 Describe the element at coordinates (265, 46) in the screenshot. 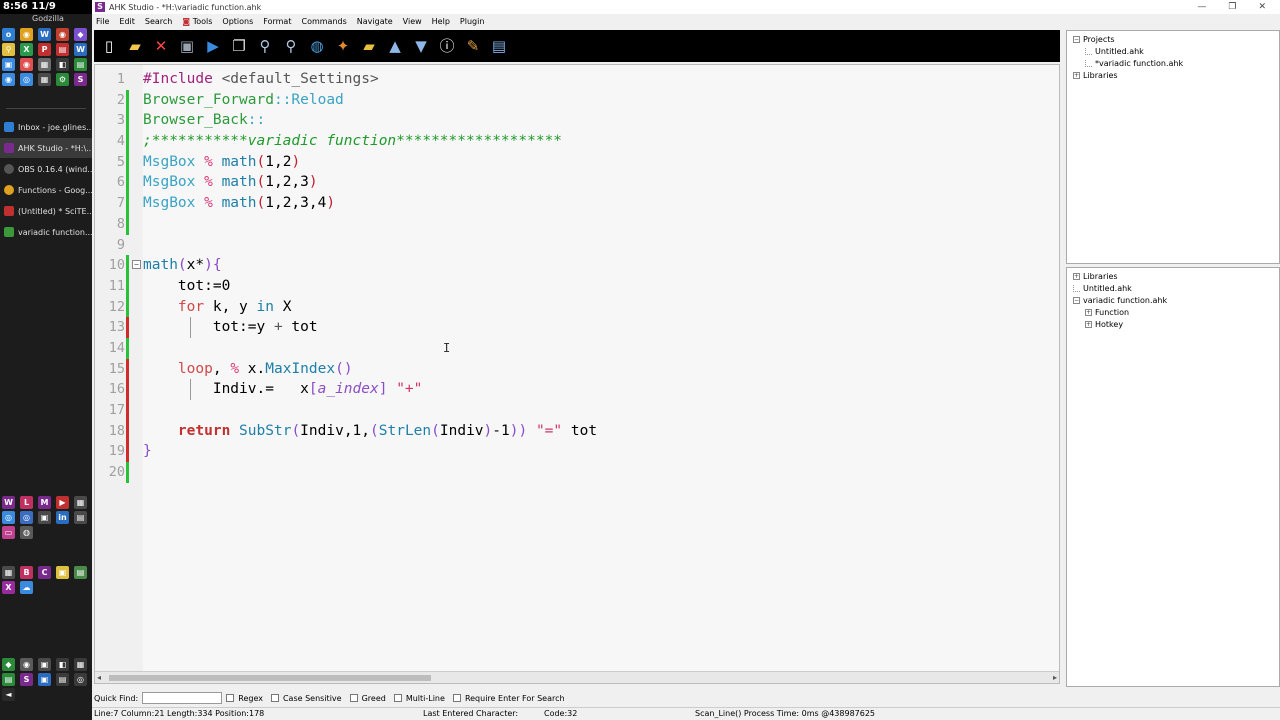

I see `search-icon: ⚲` at that location.